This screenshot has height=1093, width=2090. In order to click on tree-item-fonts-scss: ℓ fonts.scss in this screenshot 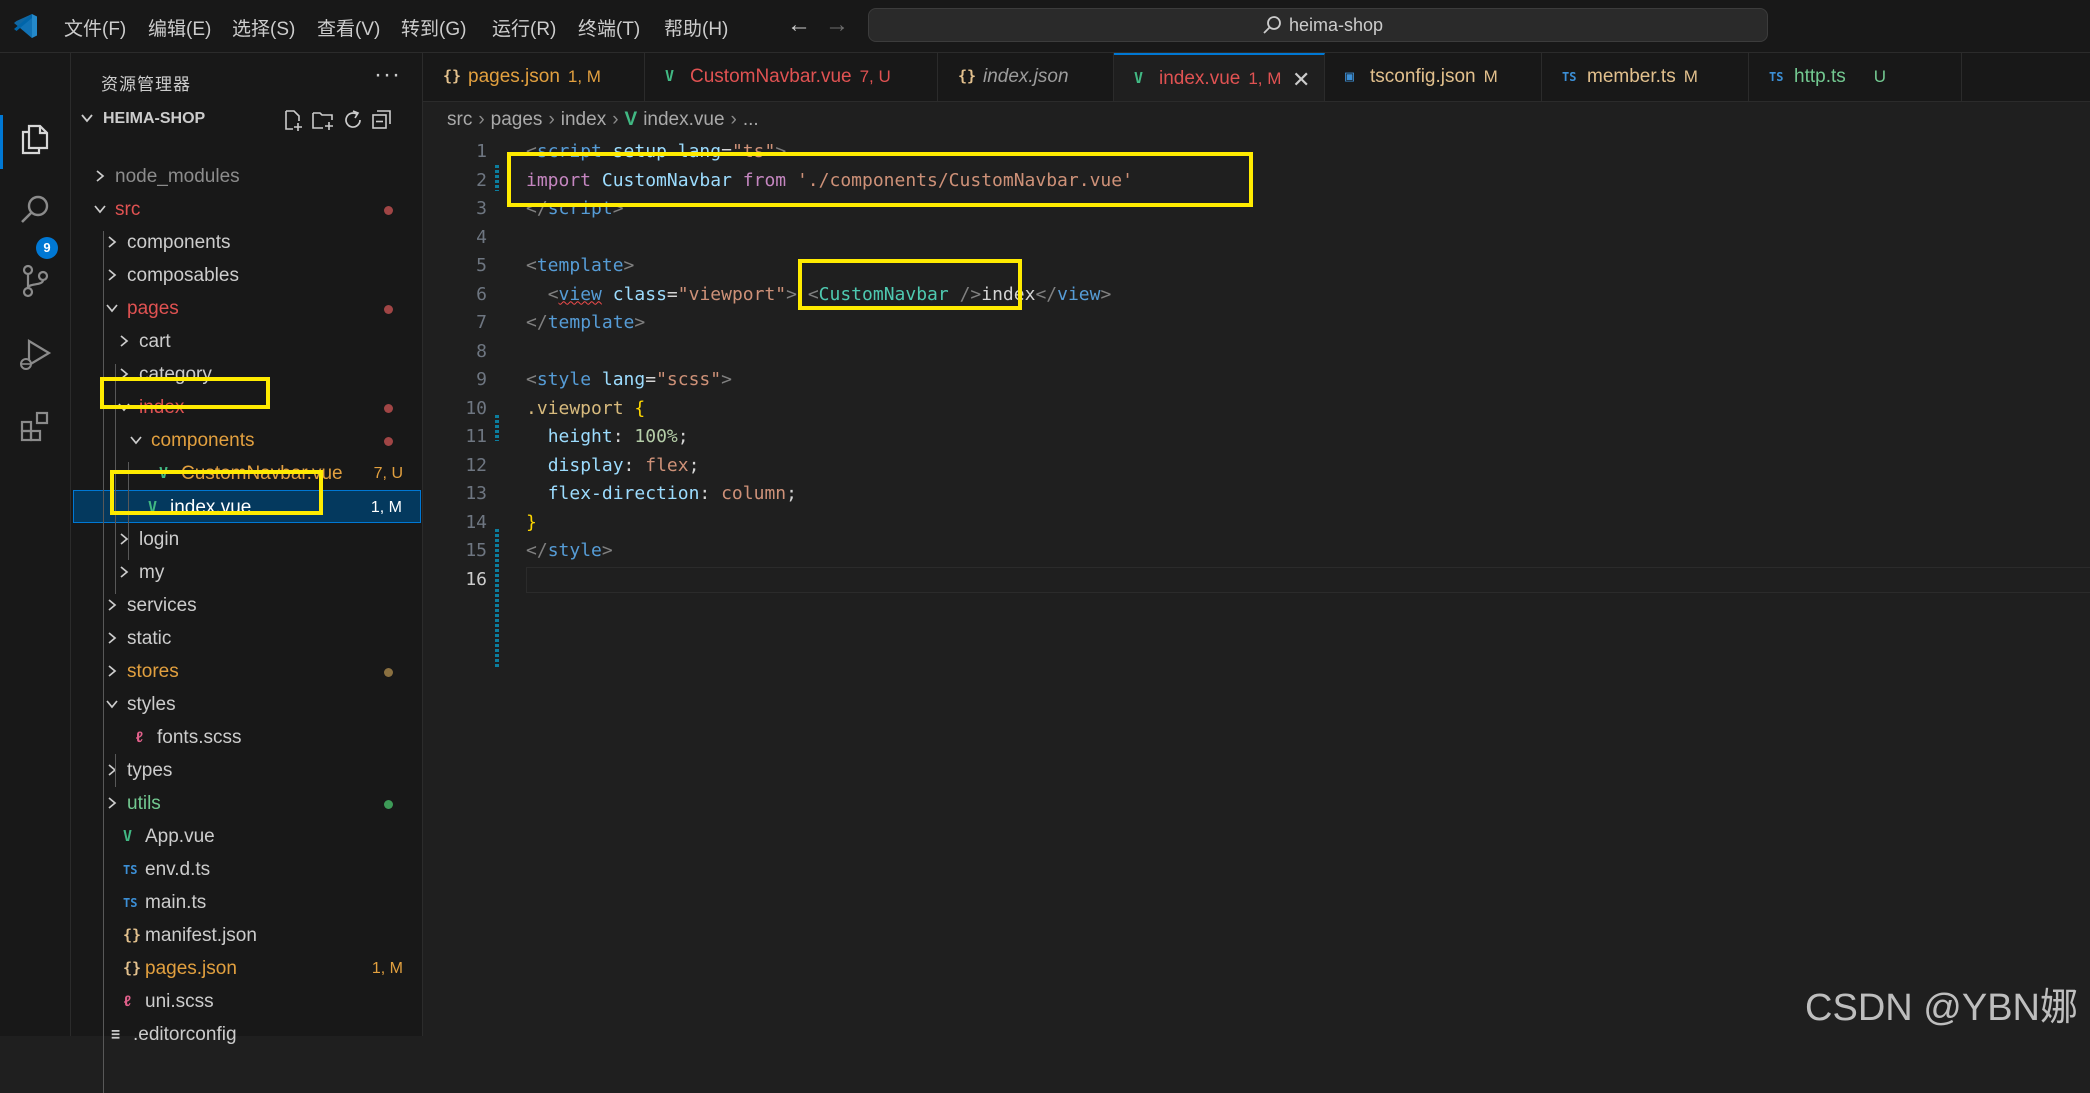, I will do `click(247, 737)`.